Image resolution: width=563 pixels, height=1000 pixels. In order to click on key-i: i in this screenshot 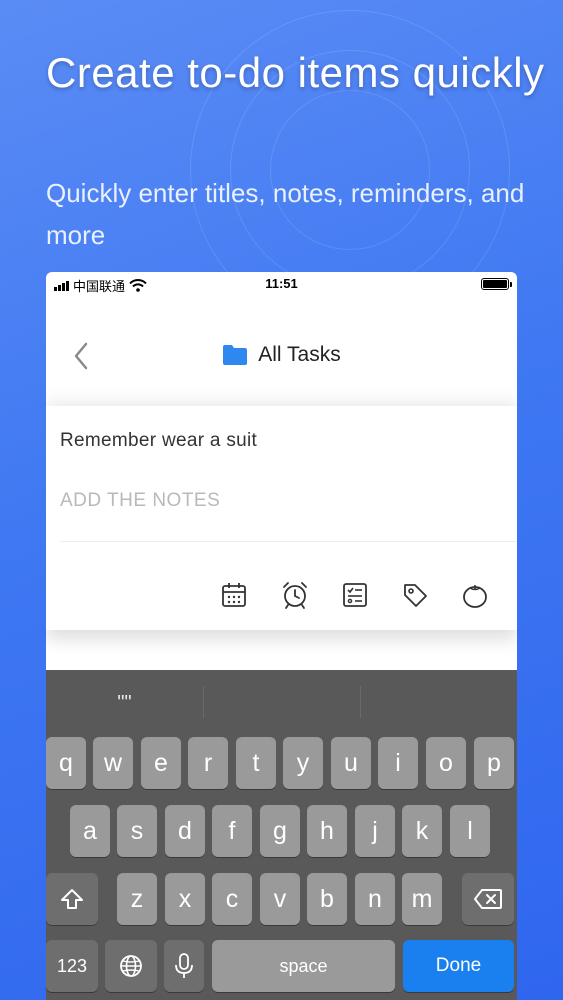, I will do `click(398, 763)`.